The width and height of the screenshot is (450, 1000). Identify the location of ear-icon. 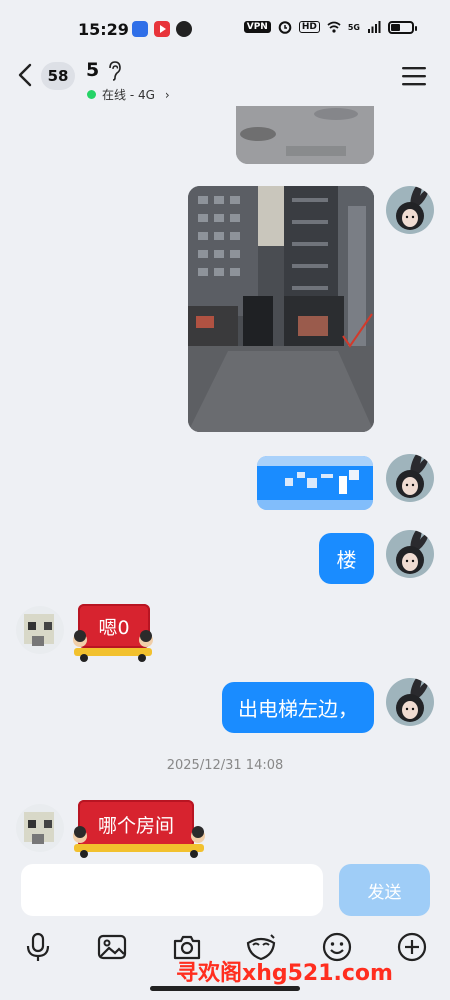
(115, 71).